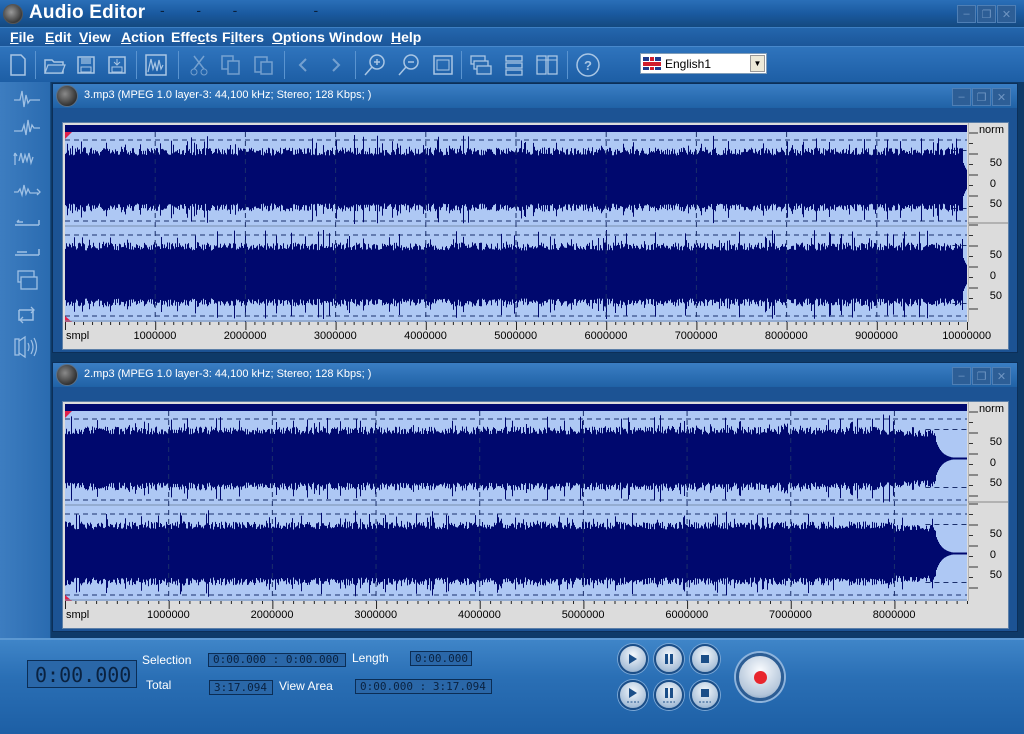  What do you see at coordinates (22, 37) in the screenshot?
I see `menu-file: File` at bounding box center [22, 37].